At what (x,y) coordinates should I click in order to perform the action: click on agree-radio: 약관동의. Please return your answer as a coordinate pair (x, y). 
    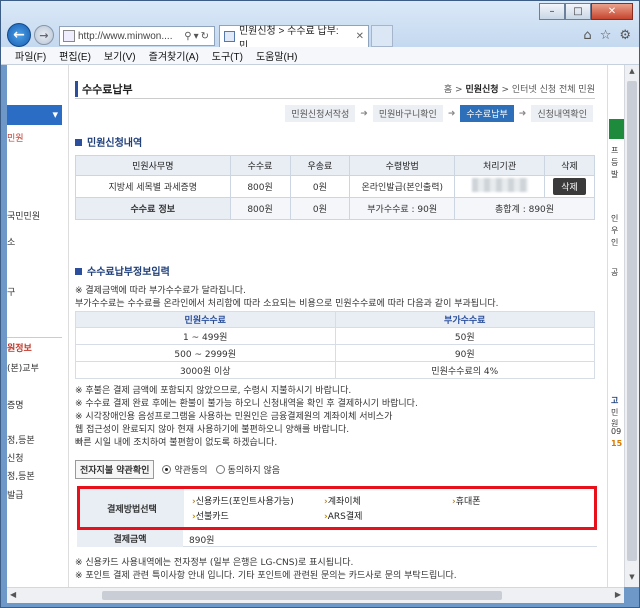
    Looking at the image, I should click on (185, 469).